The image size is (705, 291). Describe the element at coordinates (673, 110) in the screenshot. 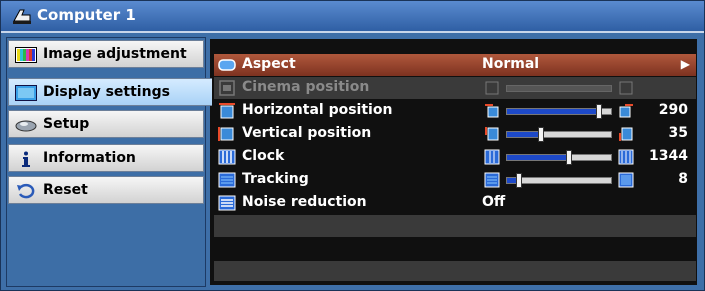

I see `row-value: 290` at that location.